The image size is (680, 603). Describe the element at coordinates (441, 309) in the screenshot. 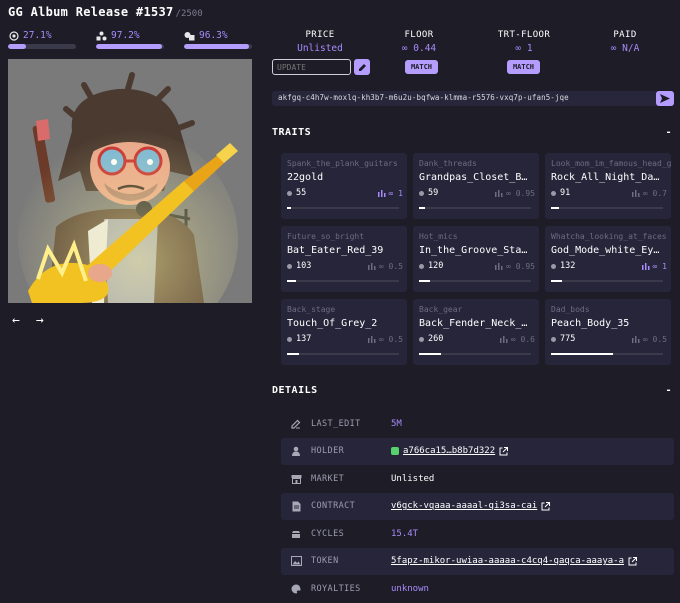

I see `trait-type: Back_gear` at that location.